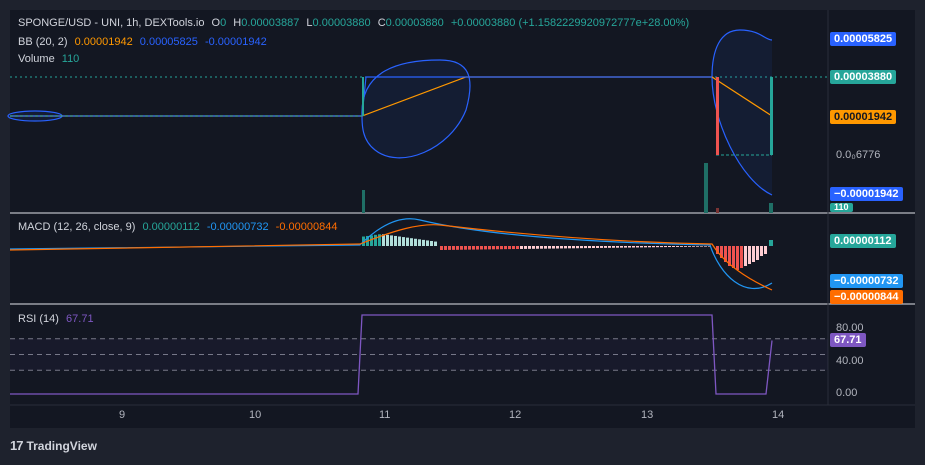 The width and height of the screenshot is (925, 465). I want to click on last-price-badge: 0.00003880, so click(863, 77).